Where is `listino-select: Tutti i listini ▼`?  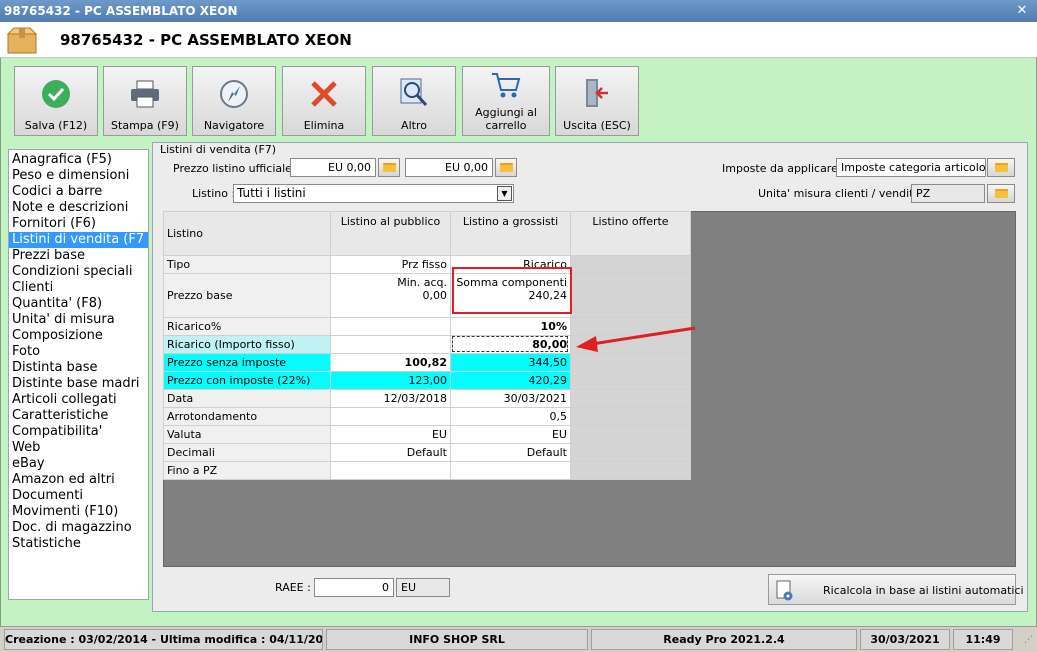
listino-select: Tutti i listini ▼ is located at coordinates (373, 193).